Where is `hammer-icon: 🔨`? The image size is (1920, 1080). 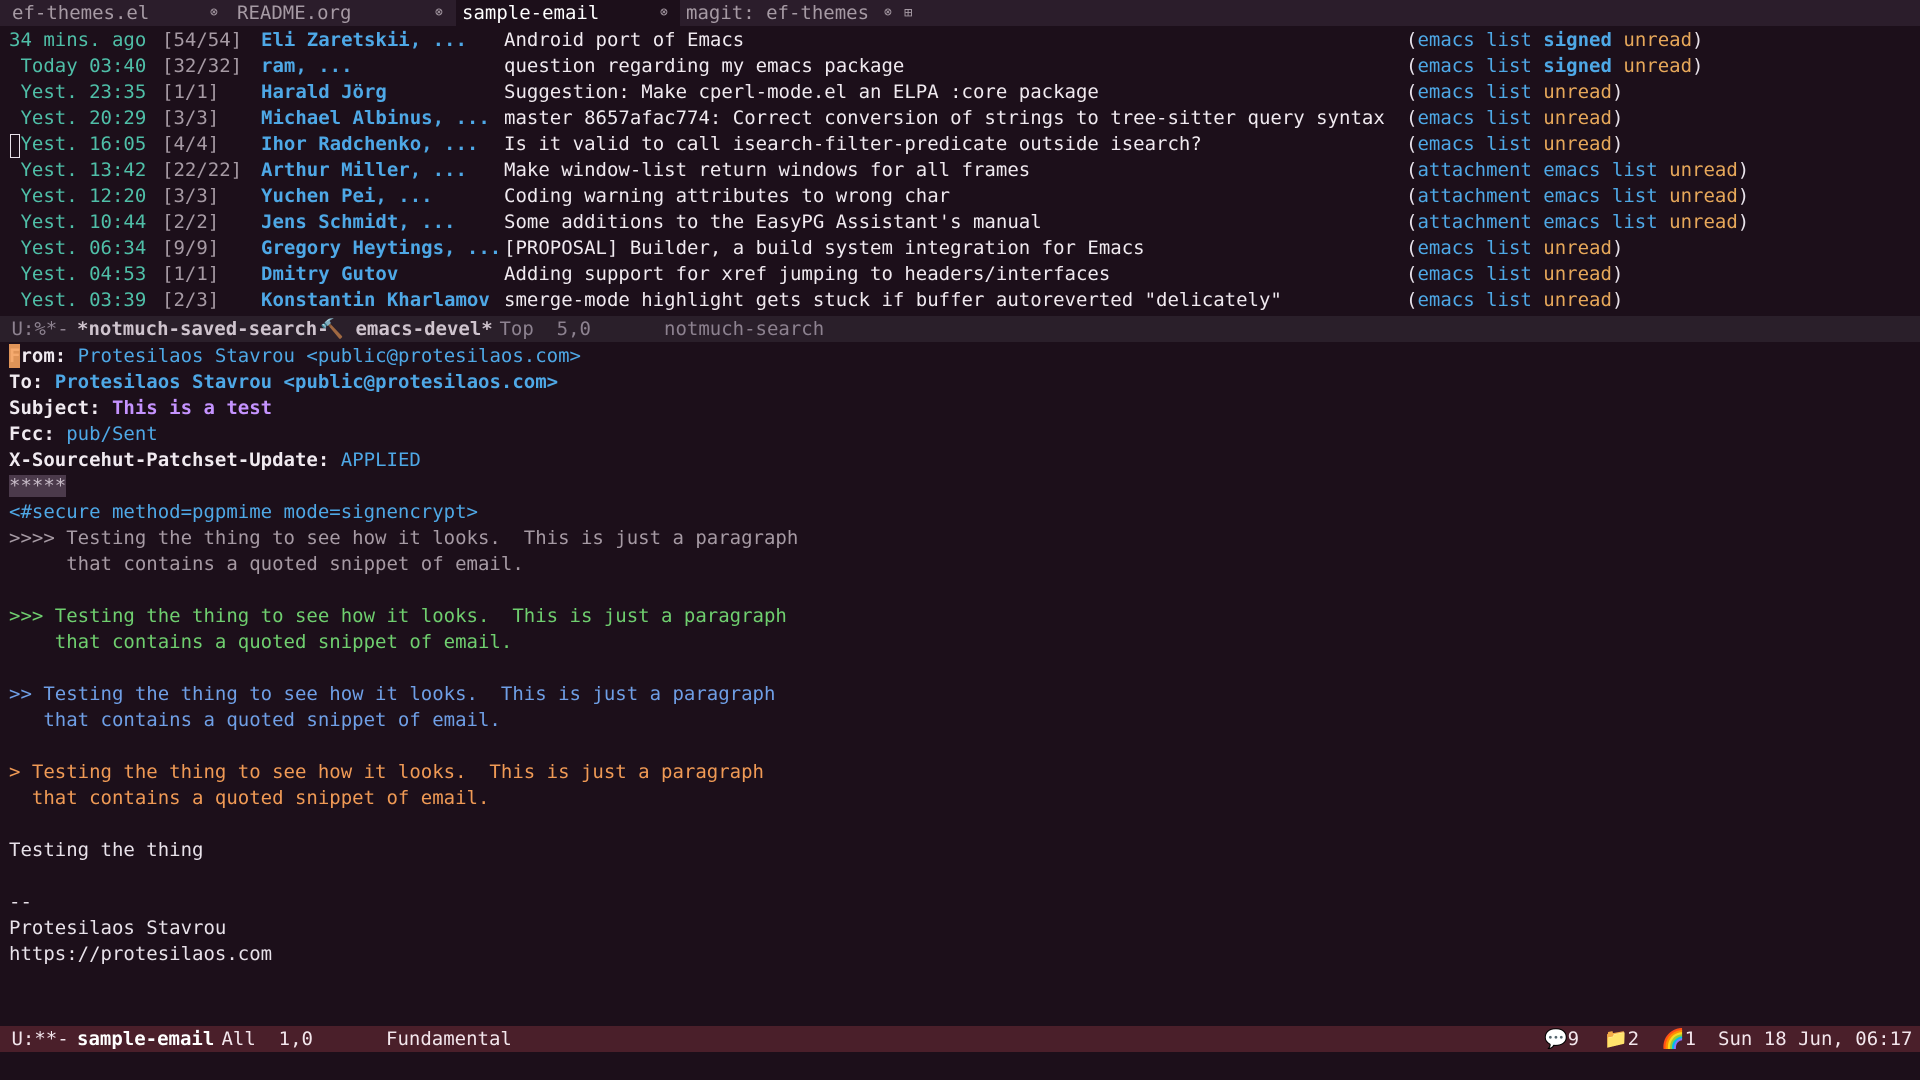
hammer-icon: 🔨 is located at coordinates (332, 329).